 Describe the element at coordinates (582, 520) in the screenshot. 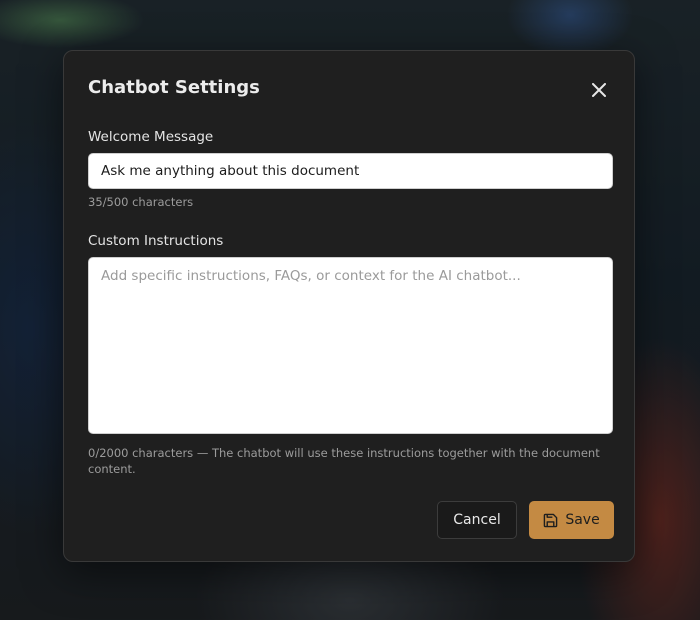

I see `save-button-label: Save` at that location.